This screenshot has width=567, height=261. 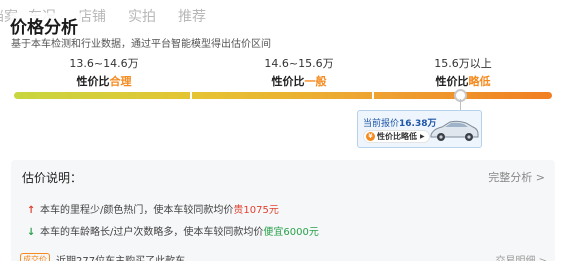 What do you see at coordinates (422, 136) in the screenshot?
I see `play-triangle-icon: ▶` at bounding box center [422, 136].